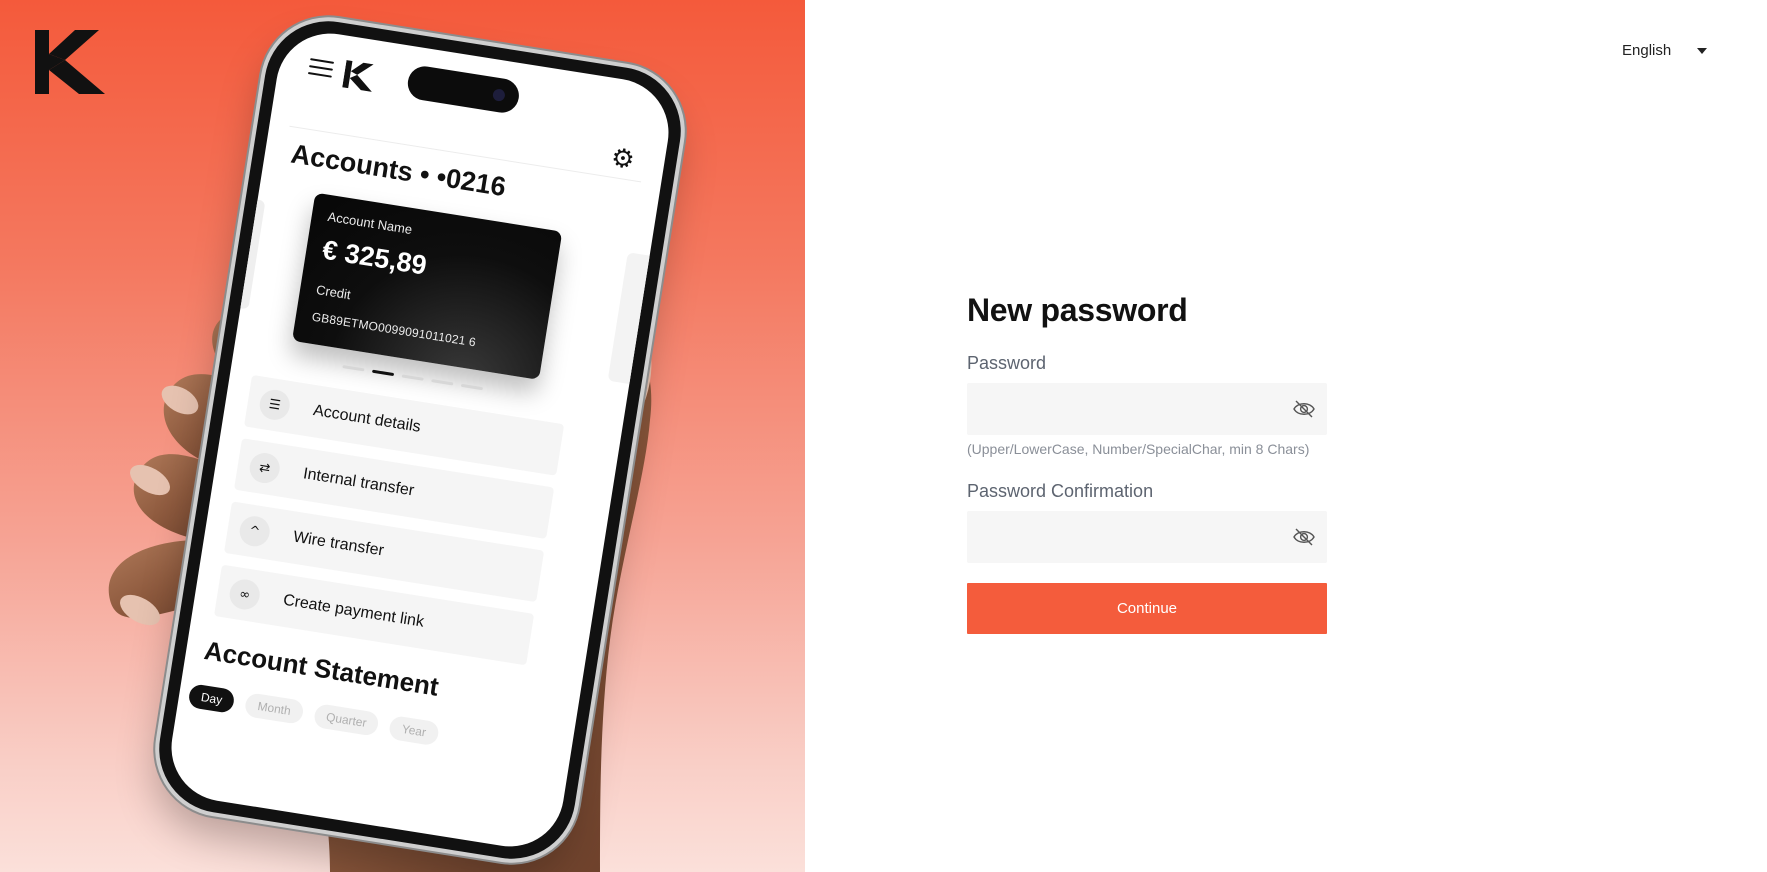 The width and height of the screenshot is (1767, 872). I want to click on card-account-name: Account Name, so click(370, 223).